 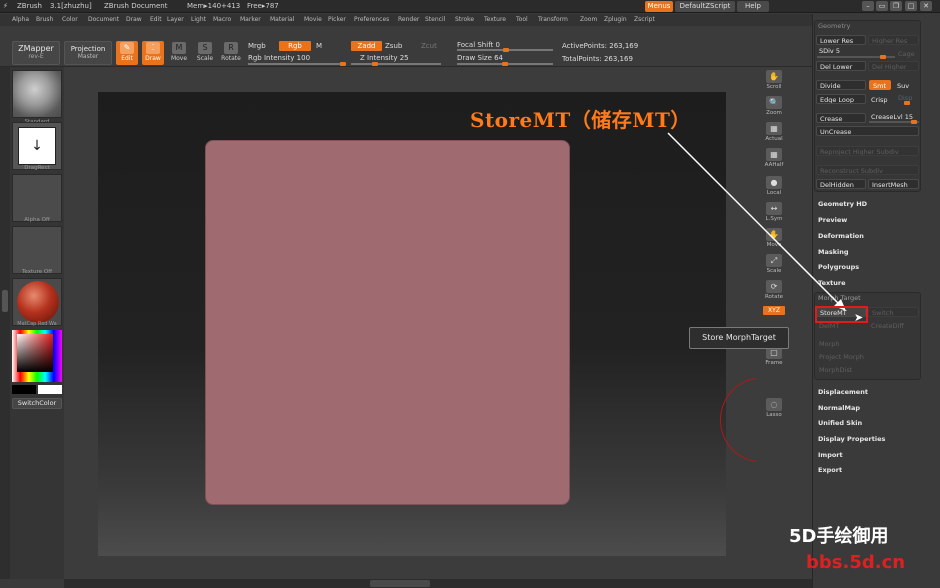 I want to click on annotation-arrow, so click(x=756, y=221).